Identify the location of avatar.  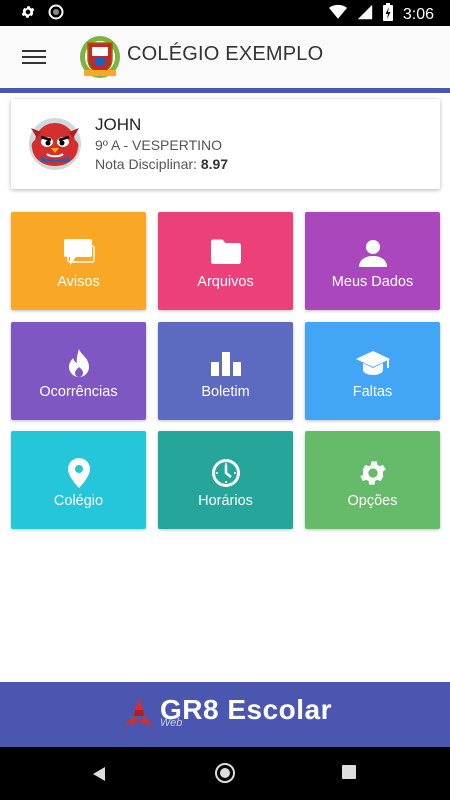
(55, 144).